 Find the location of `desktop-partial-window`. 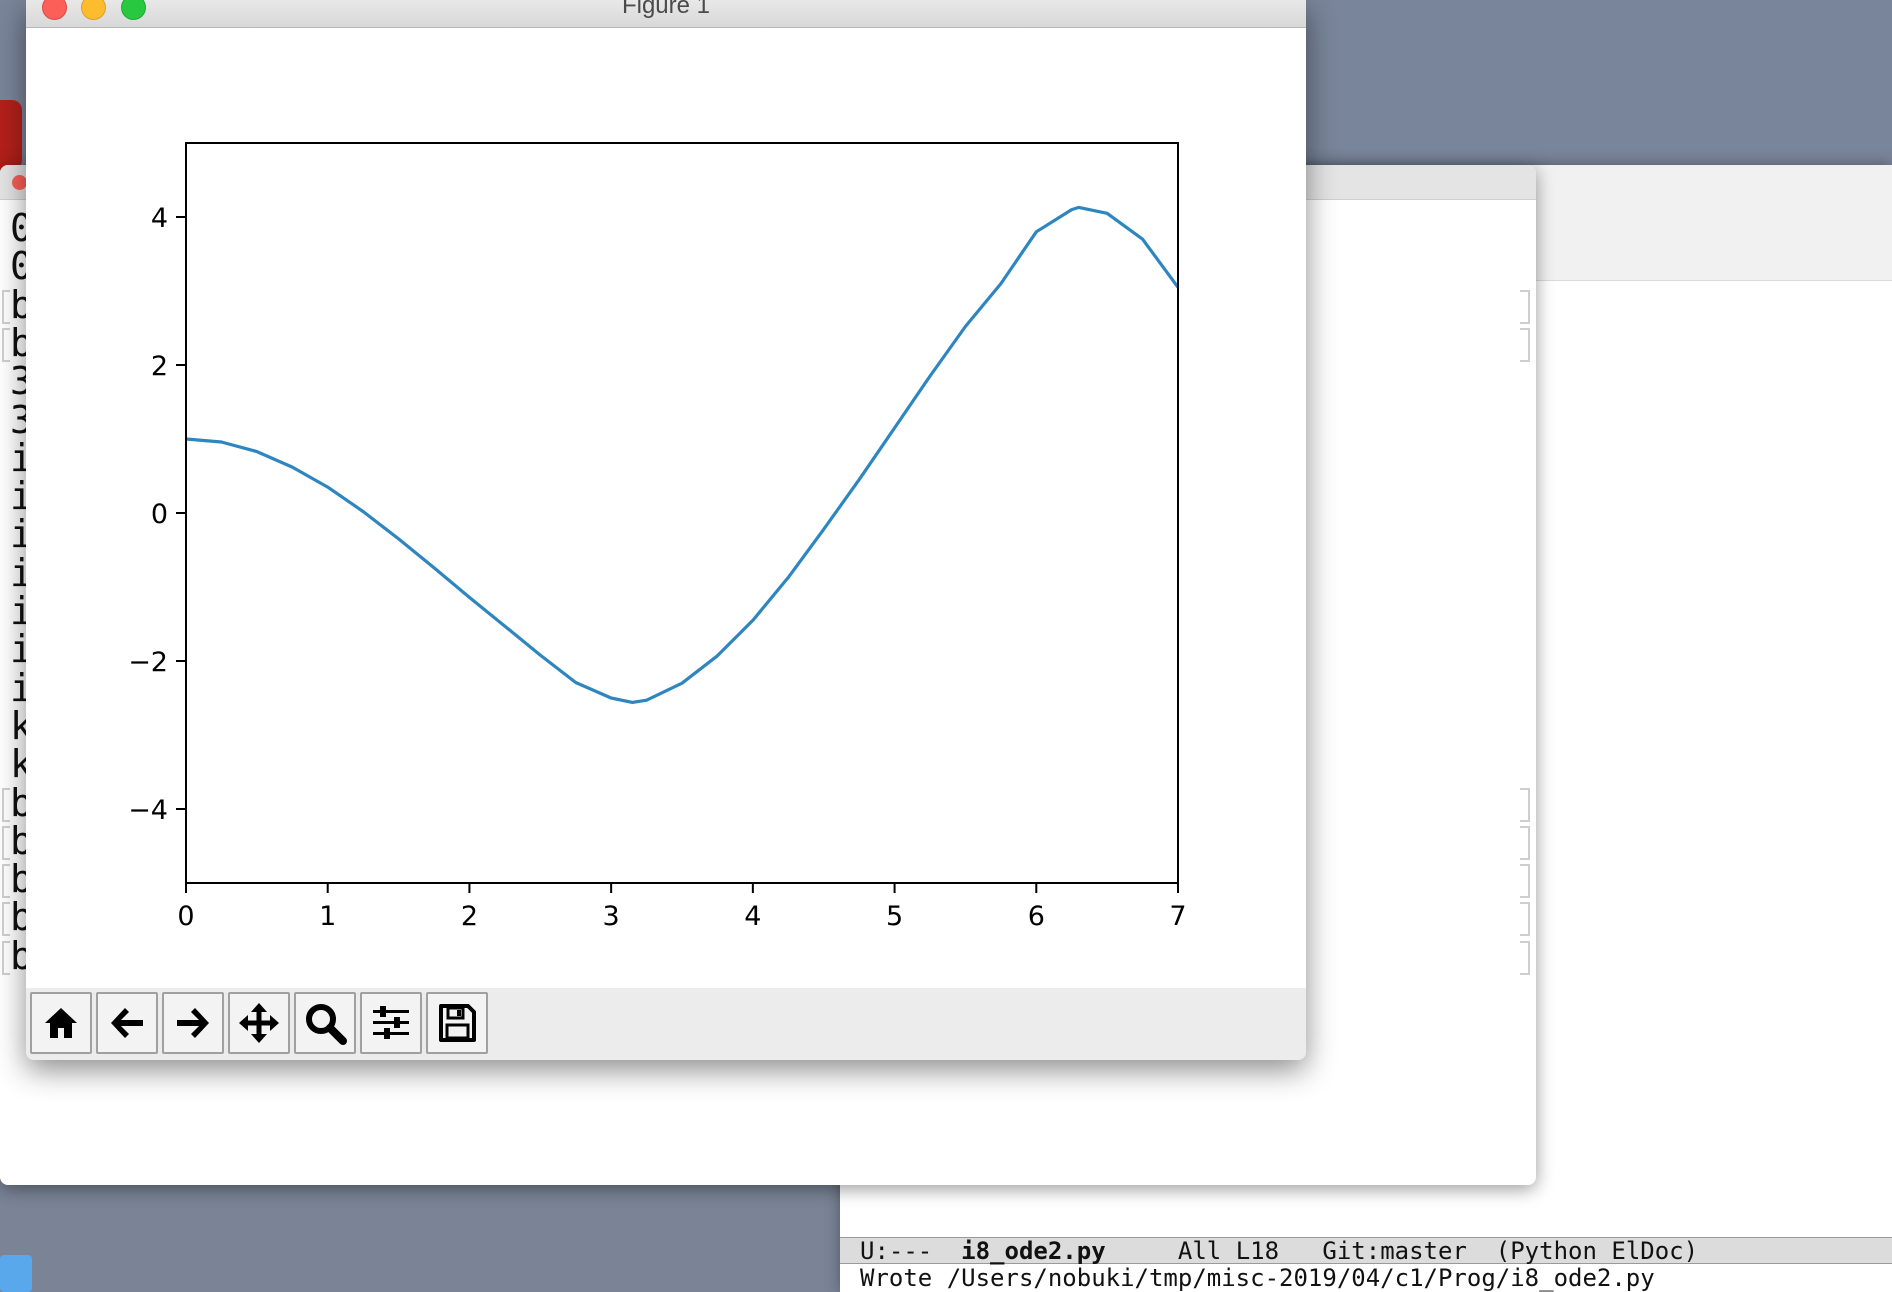

desktop-partial-window is located at coordinates (11, 135).